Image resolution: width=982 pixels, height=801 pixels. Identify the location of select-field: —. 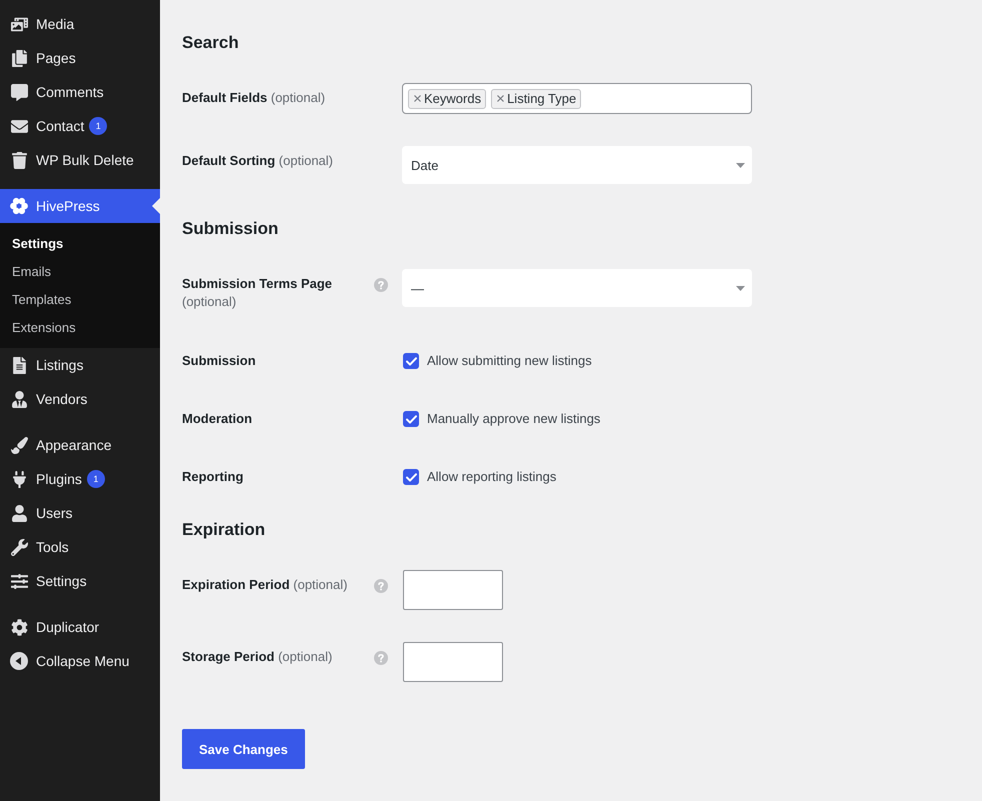
(577, 288).